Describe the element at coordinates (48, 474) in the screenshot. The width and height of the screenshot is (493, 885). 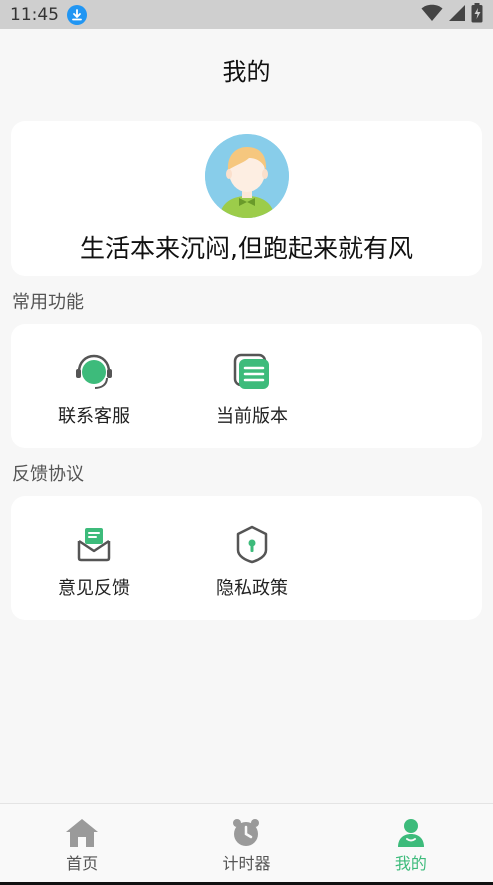
I see `section-title-feedback-agreement: 反馈协议` at that location.